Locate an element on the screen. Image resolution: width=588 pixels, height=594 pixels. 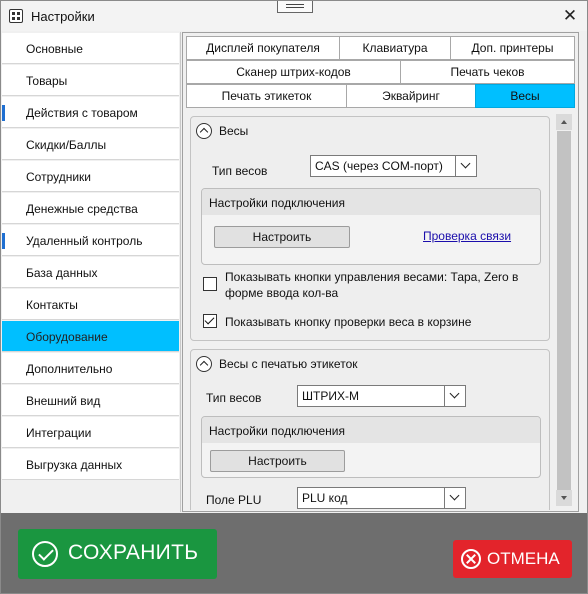
connection-settings-title: Настройки подключения is located at coordinates (277, 203).